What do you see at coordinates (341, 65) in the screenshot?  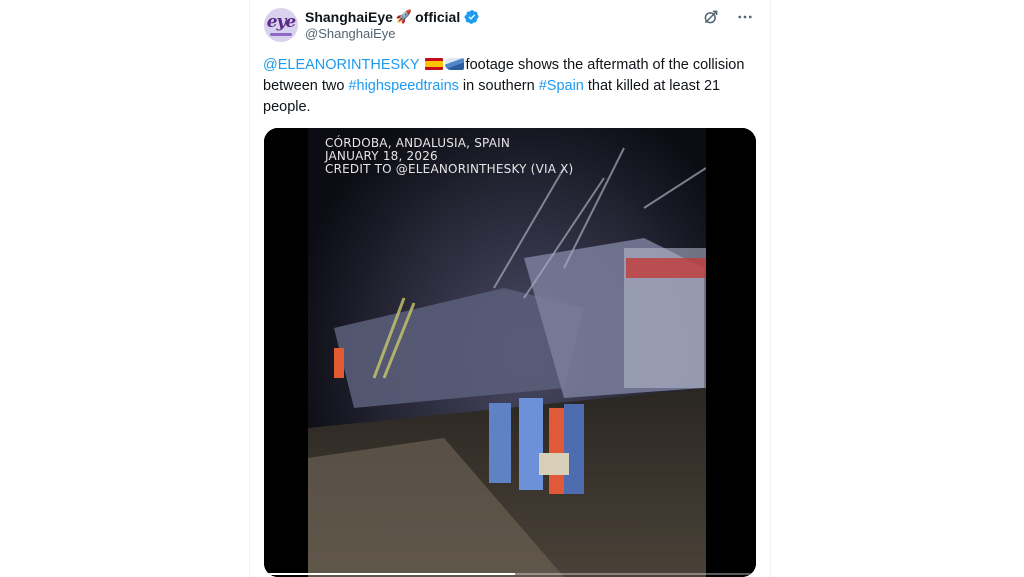 I see `mention-link: @ELEANORINTHESKY` at bounding box center [341, 65].